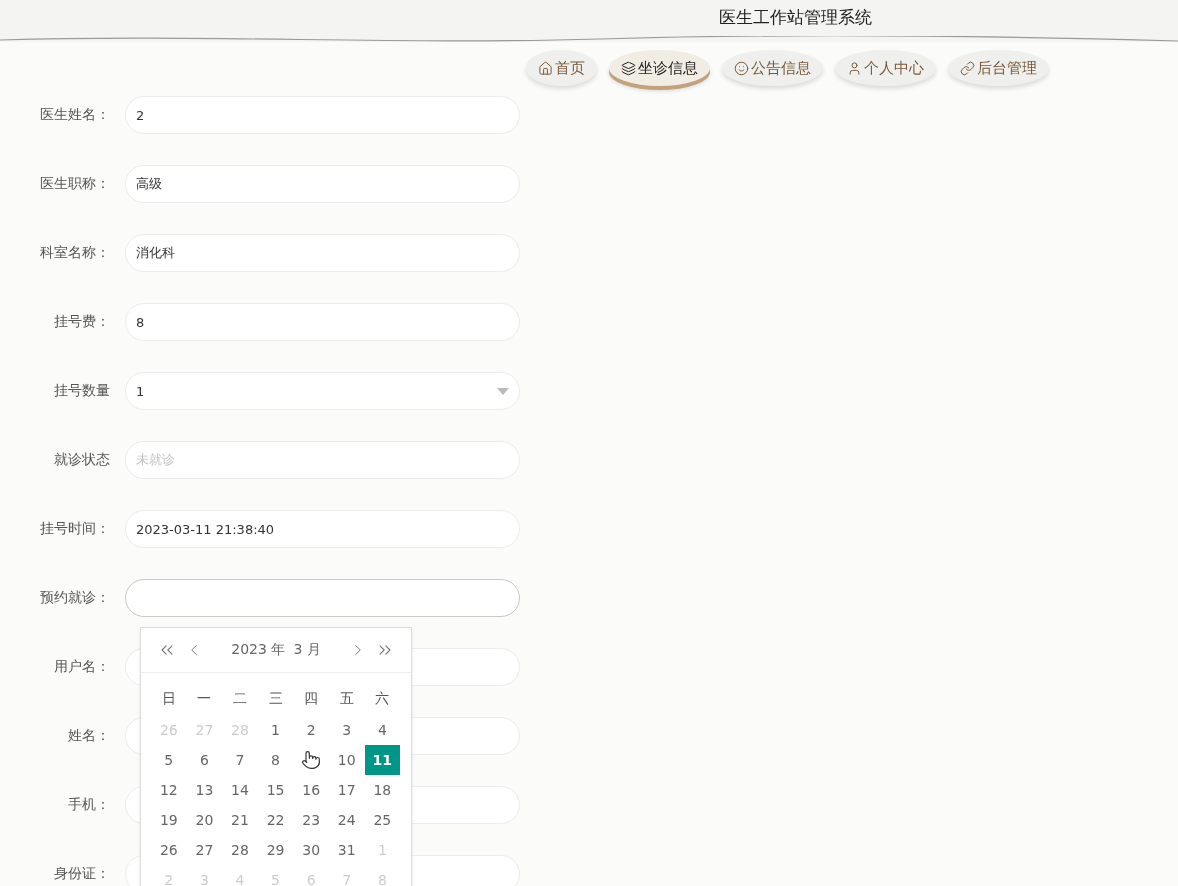  What do you see at coordinates (503, 391) in the screenshot?
I see `dropdown-caret-icon` at bounding box center [503, 391].